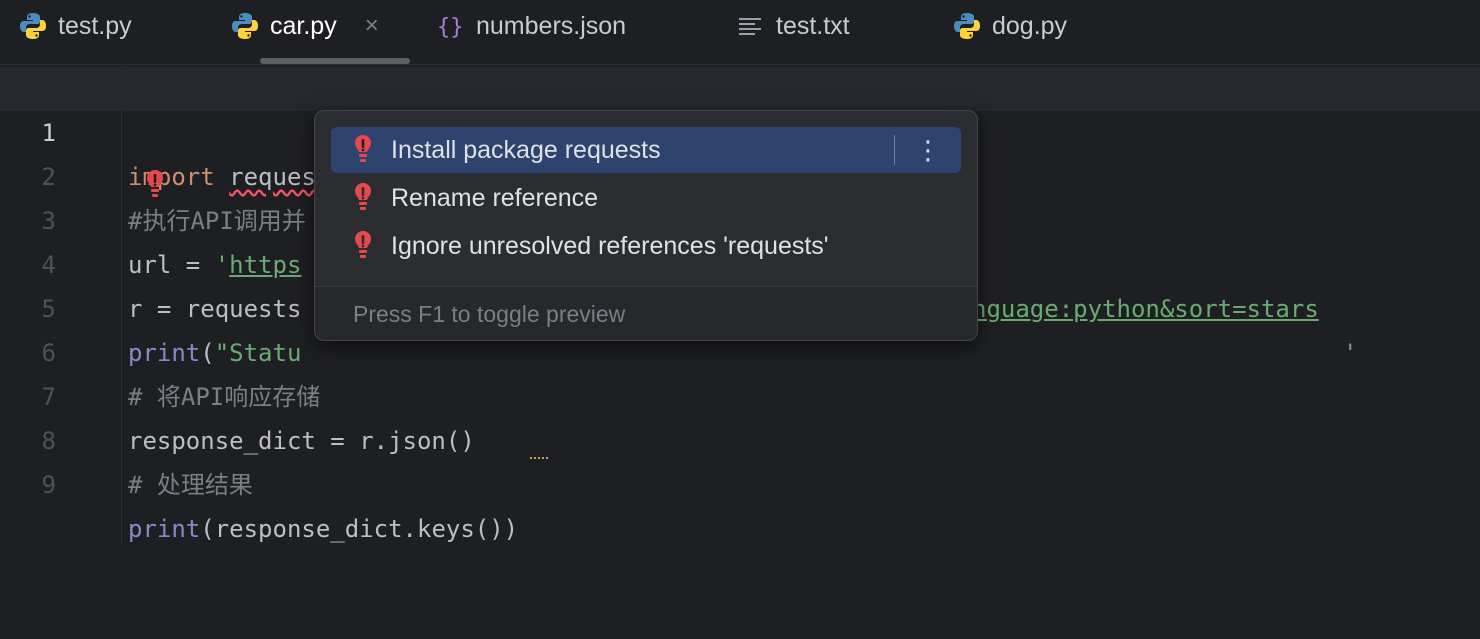 The image size is (1480, 639). Describe the element at coordinates (646, 313) in the screenshot. I see `popup-footer: Press F1 to toggle preview` at that location.